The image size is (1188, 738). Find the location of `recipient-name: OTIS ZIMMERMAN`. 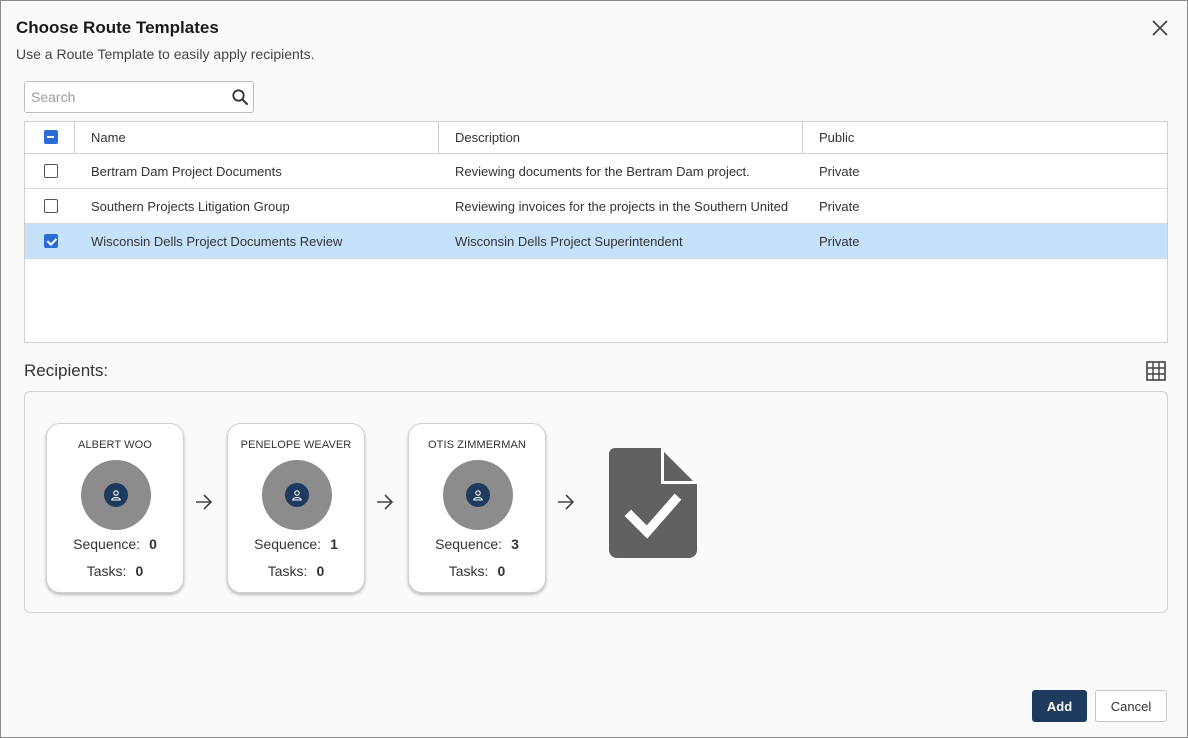

recipient-name: OTIS ZIMMERMAN is located at coordinates (477, 445).